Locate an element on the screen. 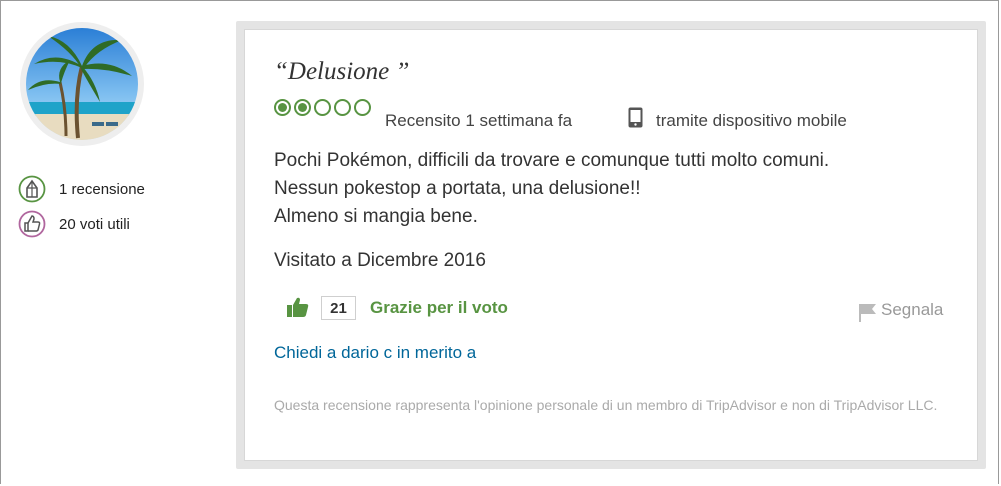 The height and width of the screenshot is (486, 1001). helpful-votes: 20 voti utili is located at coordinates (94, 224).